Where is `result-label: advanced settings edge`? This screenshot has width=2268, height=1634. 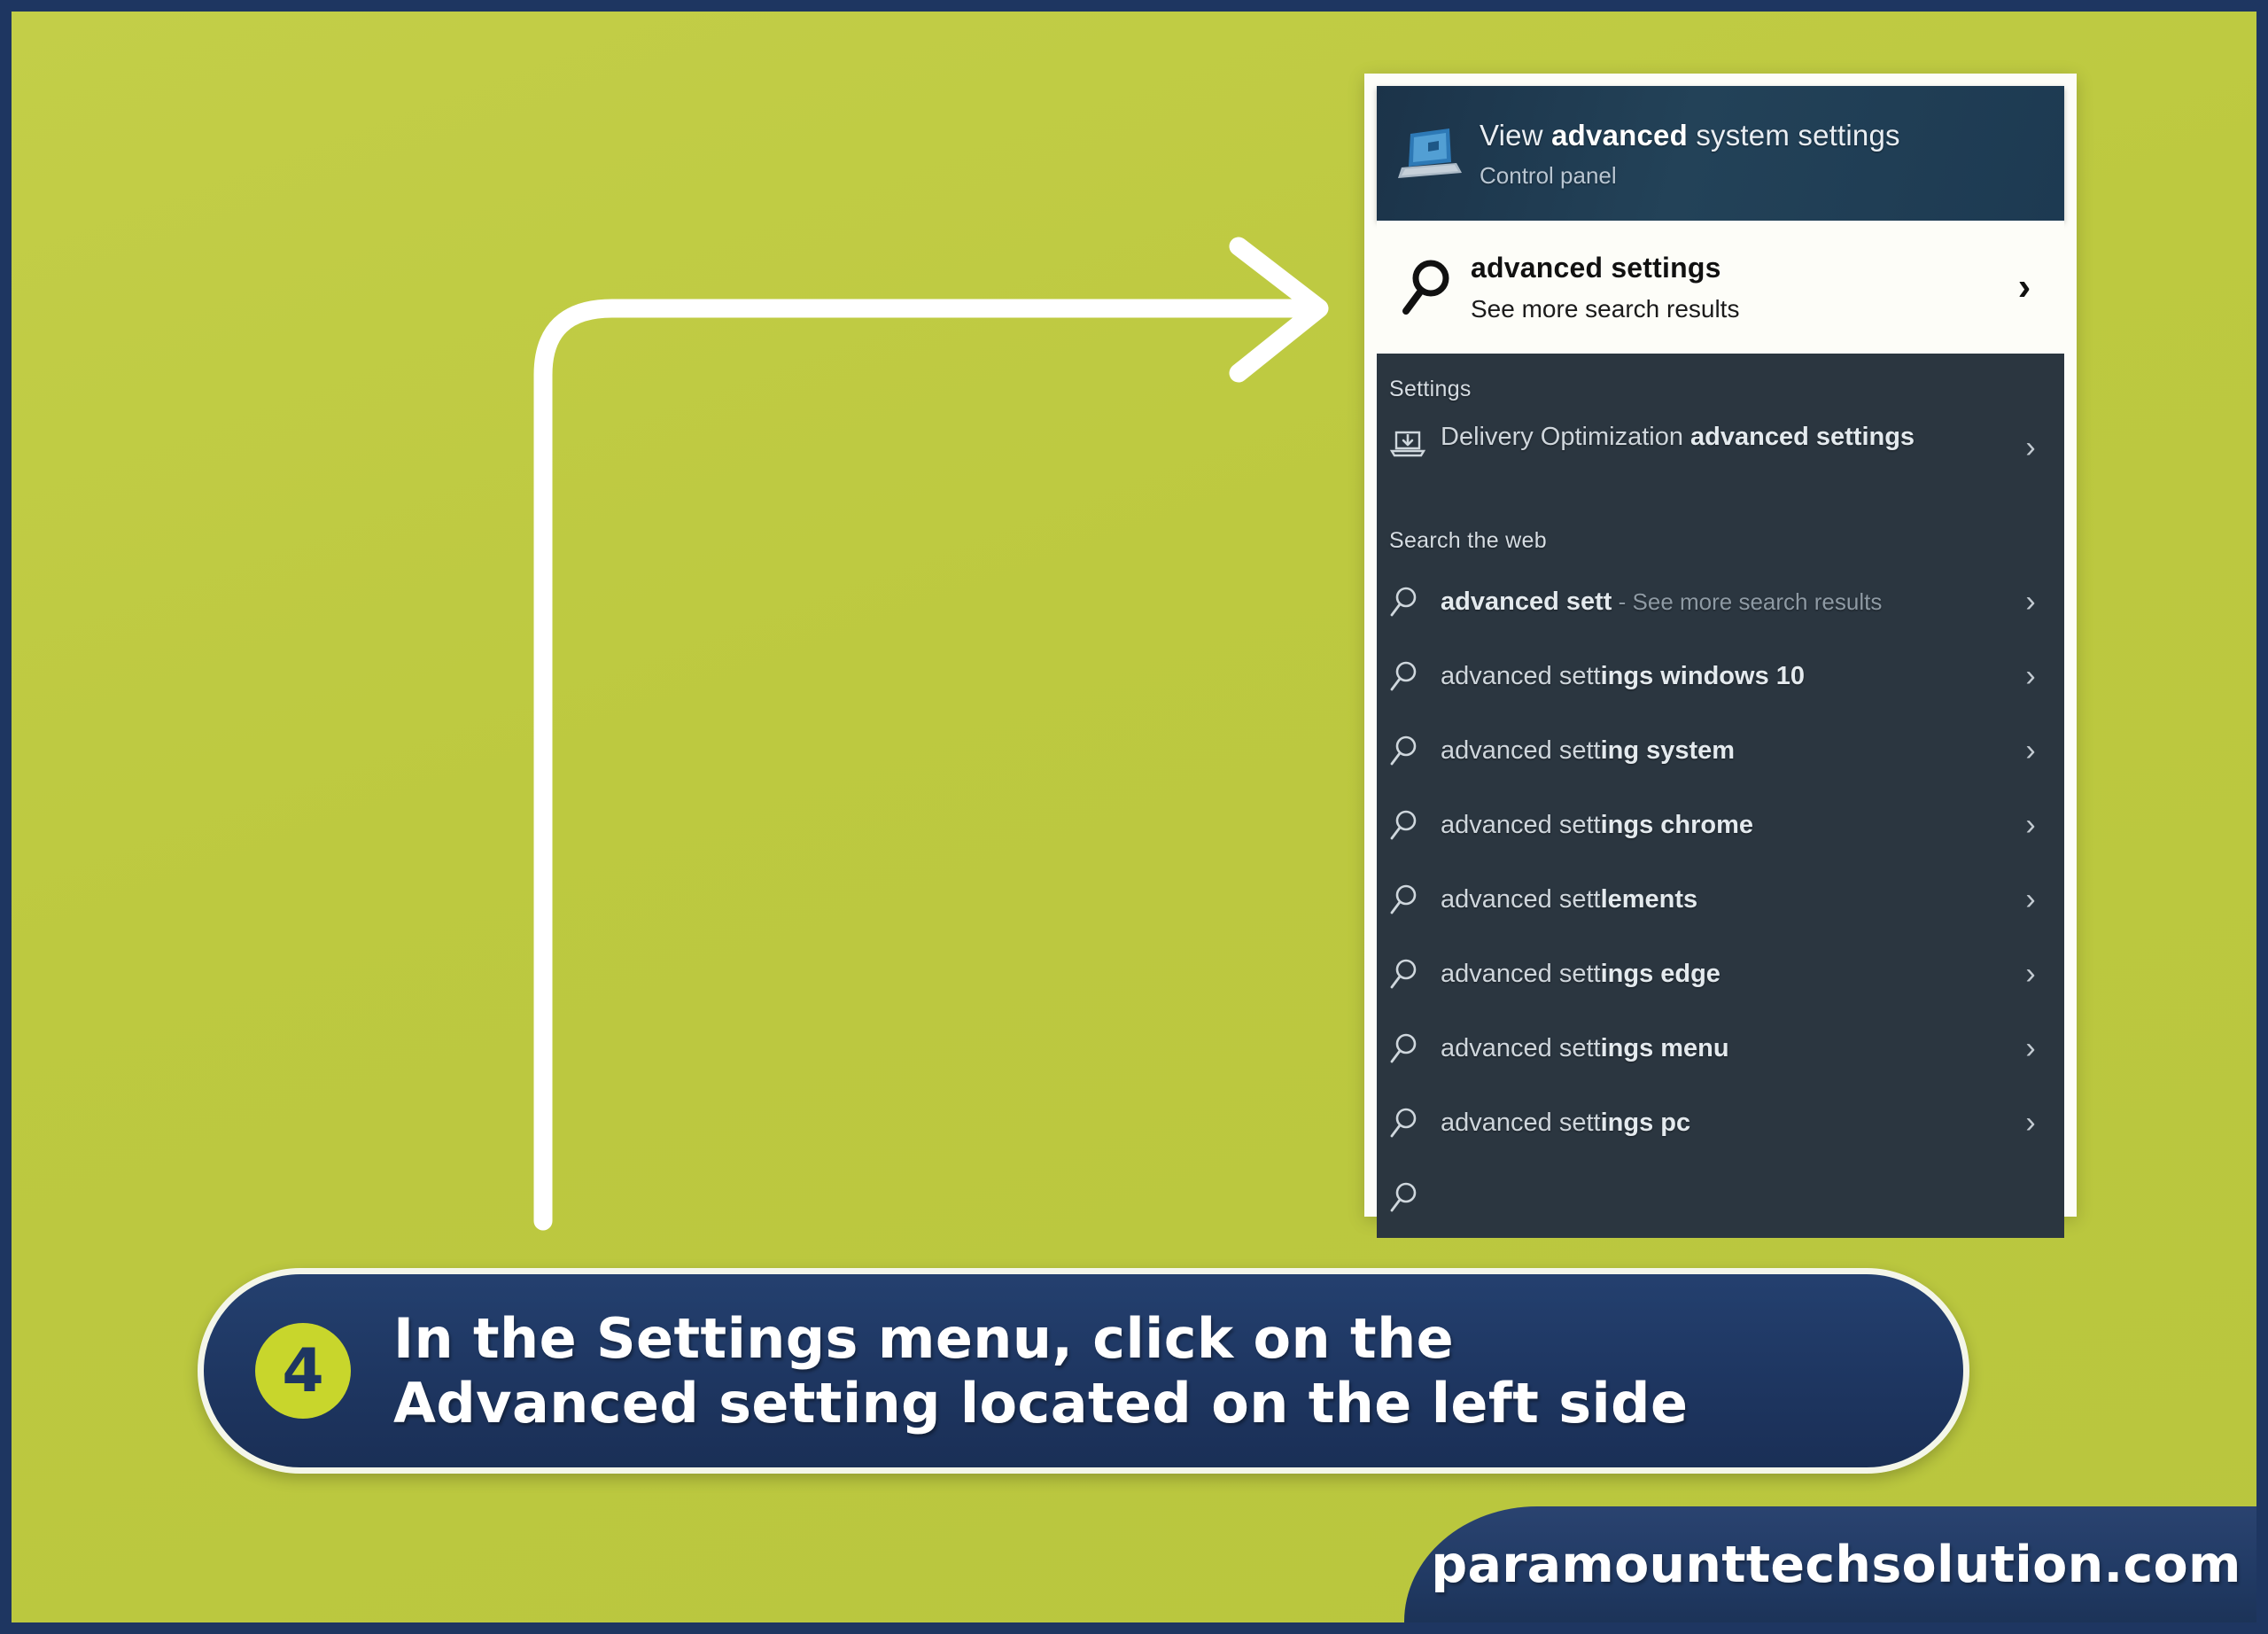
result-label: advanced settings edge is located at coordinates (1727, 974).